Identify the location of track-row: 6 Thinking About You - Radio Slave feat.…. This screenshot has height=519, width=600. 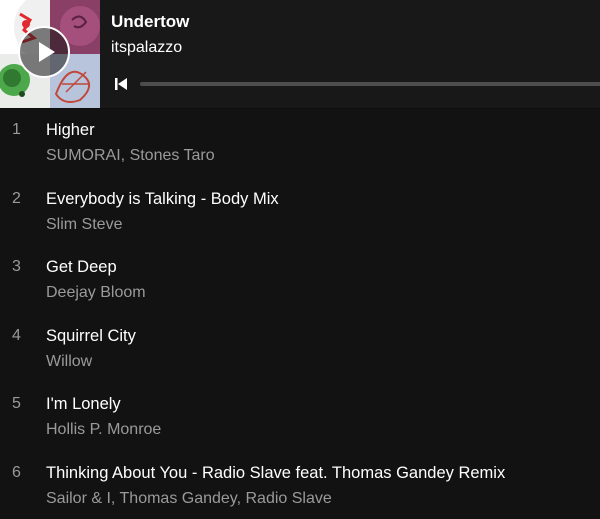
(300, 485).